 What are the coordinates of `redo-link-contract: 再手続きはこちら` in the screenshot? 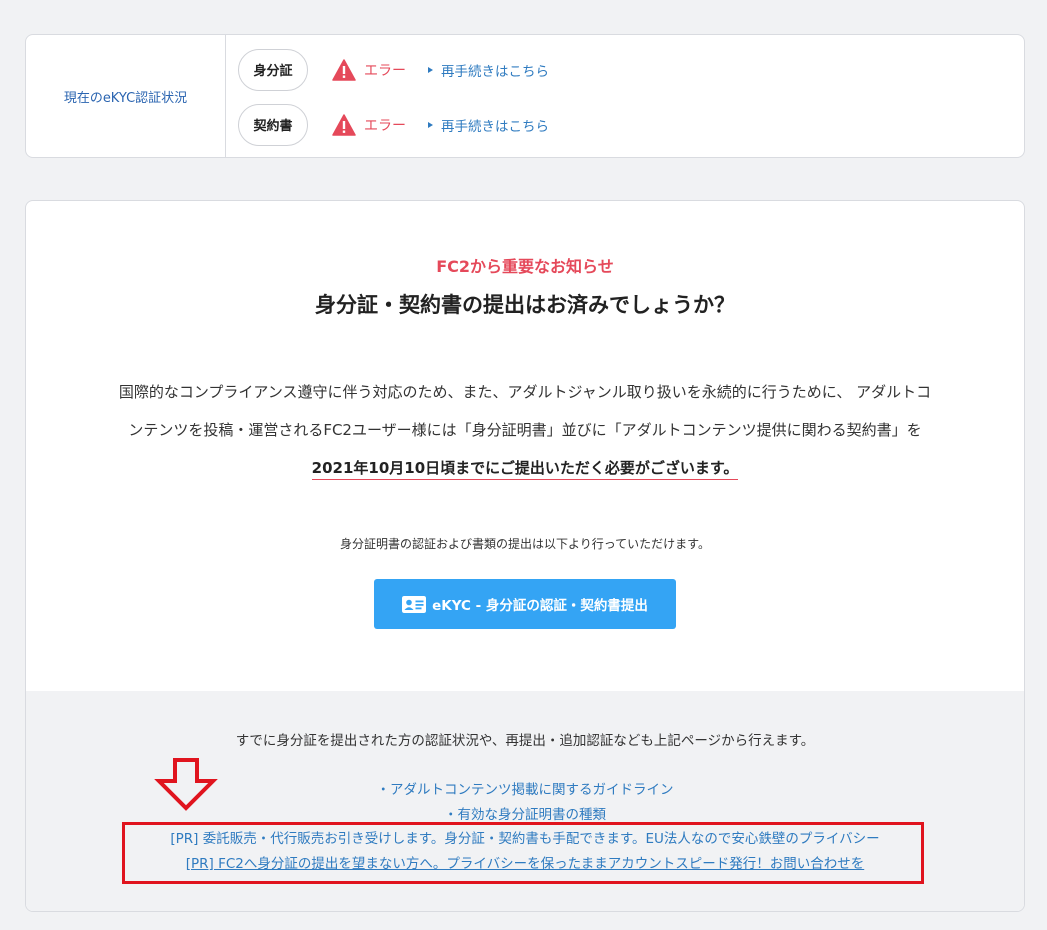 It's located at (488, 125).